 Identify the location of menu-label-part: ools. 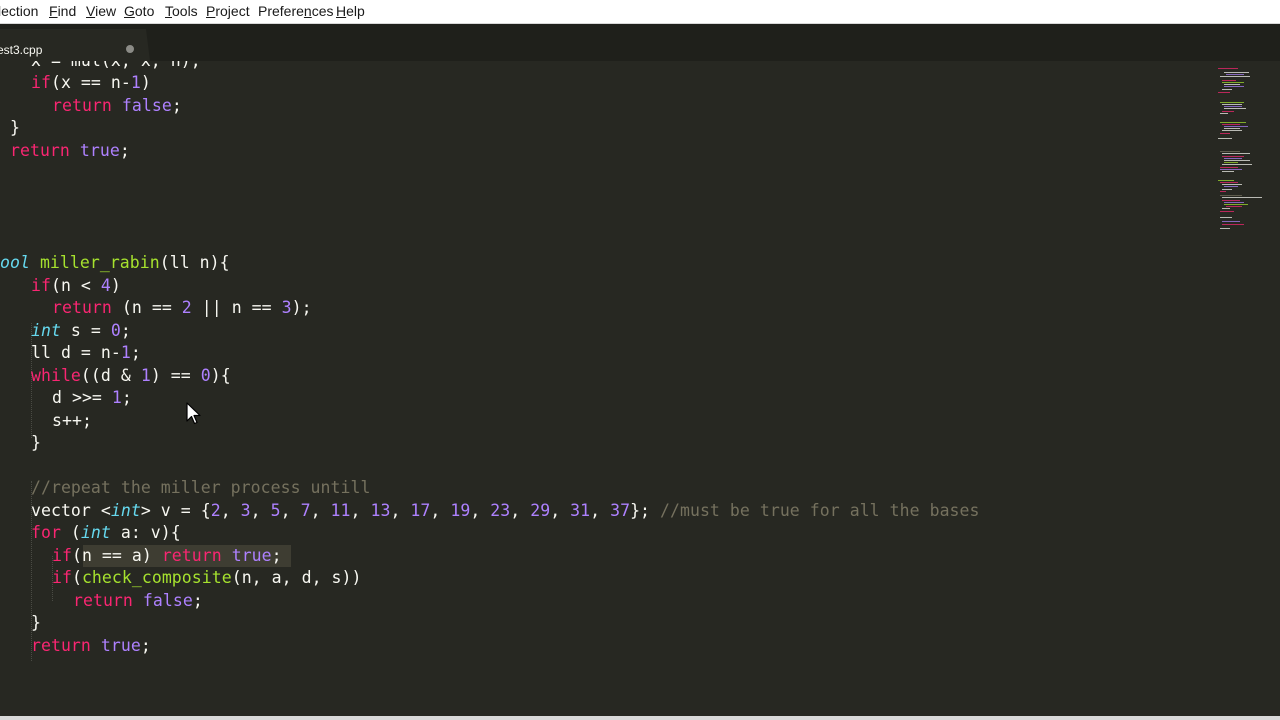
(185, 11).